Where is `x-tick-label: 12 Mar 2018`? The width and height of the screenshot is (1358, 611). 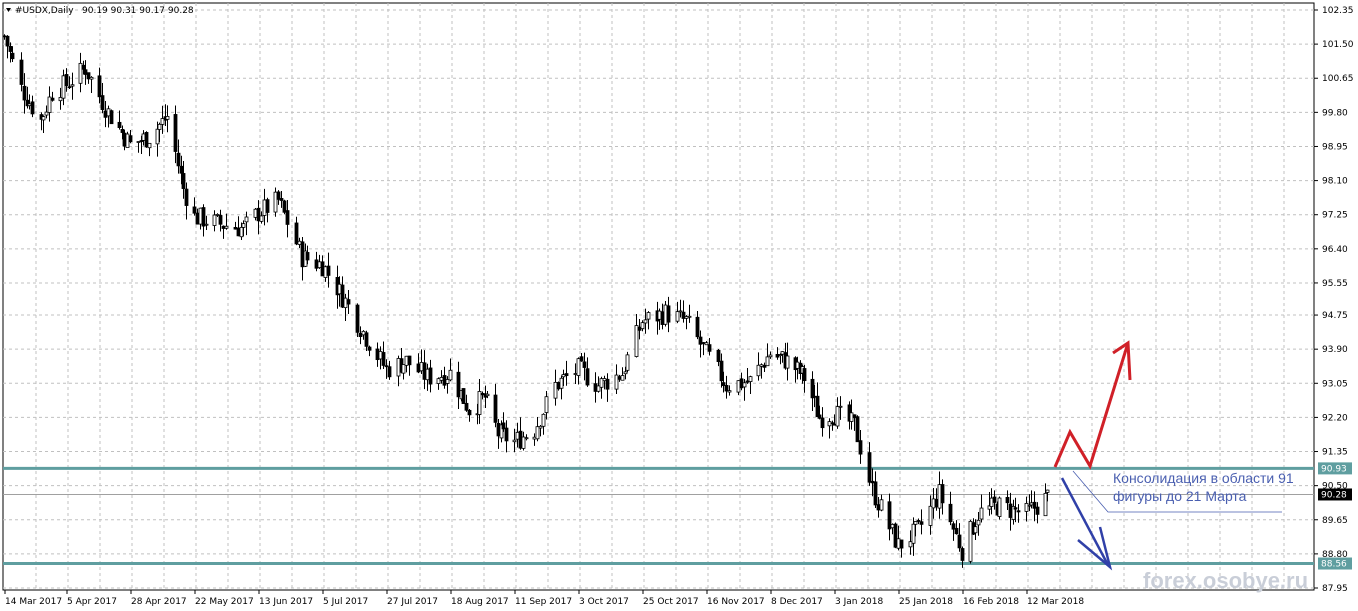 x-tick-label: 12 Mar 2018 is located at coordinates (1055, 602).